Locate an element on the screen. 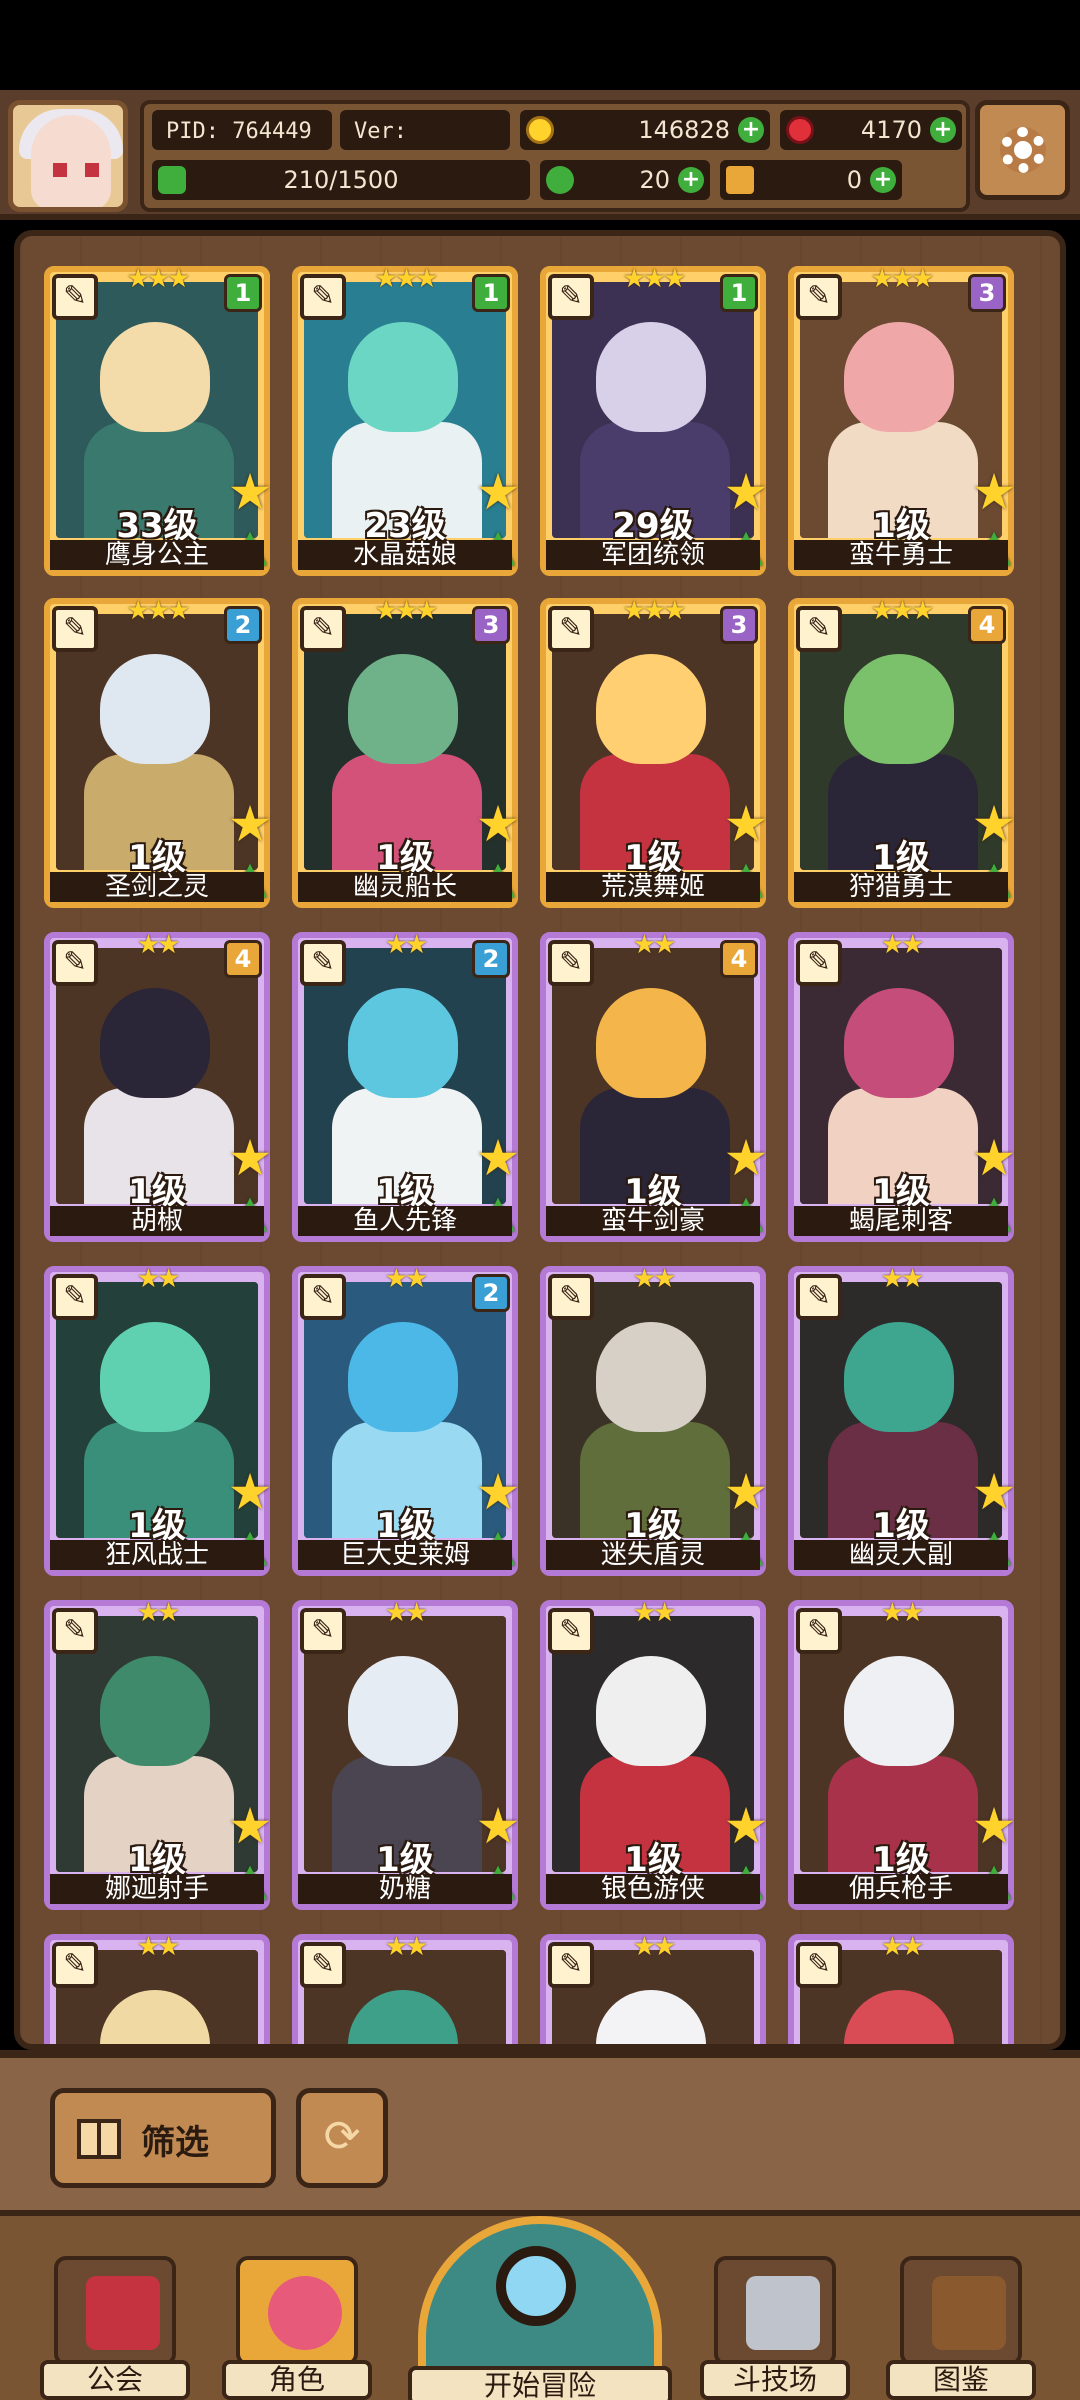 The image size is (1080, 2400). version-field: Ver: 1.2.2.0 is located at coordinates (425, 148).